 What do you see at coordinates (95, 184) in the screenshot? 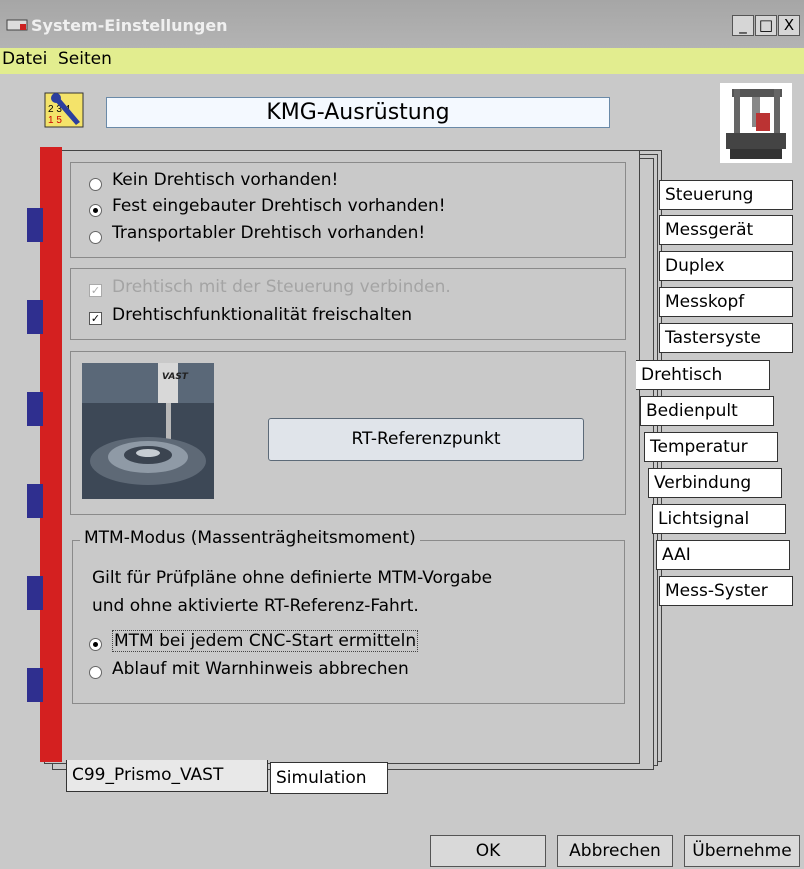
I see `radio-no-turntable` at bounding box center [95, 184].